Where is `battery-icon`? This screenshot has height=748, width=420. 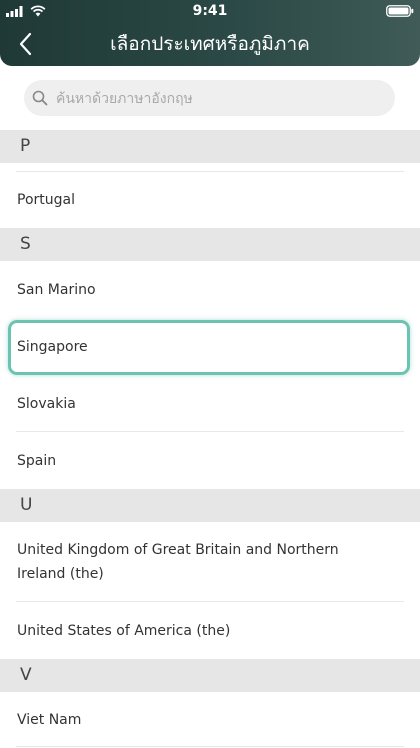 battery-icon is located at coordinates (400, 11).